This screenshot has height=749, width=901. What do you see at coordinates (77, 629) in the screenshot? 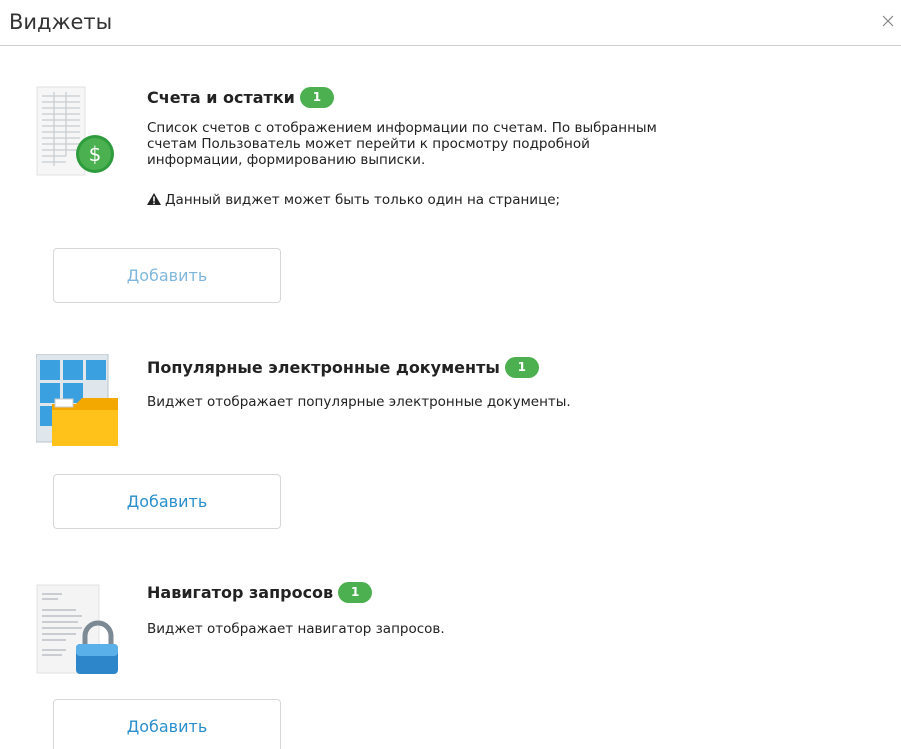
I see `request-lock-icon` at bounding box center [77, 629].